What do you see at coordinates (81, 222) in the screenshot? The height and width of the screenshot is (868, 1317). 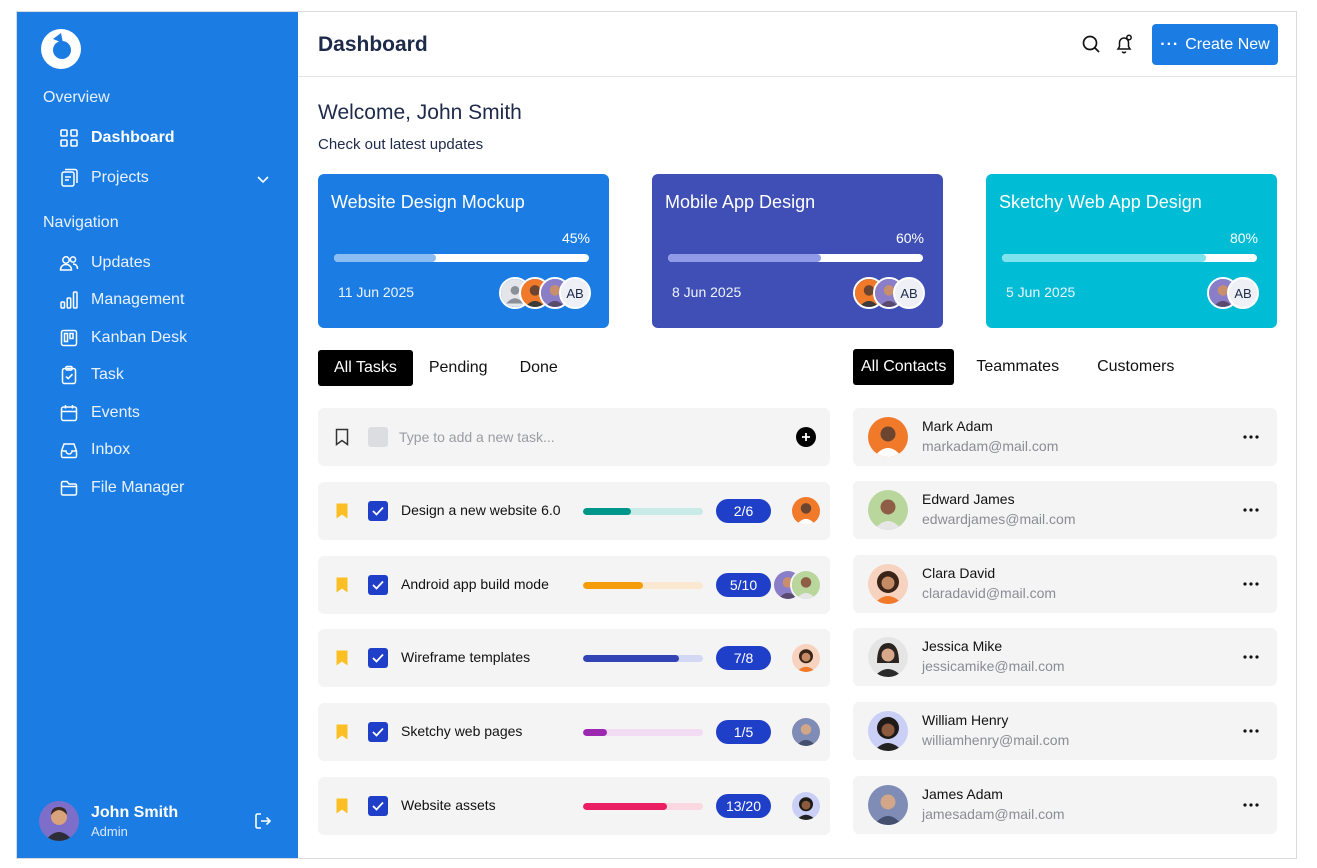 I see `navigation-section-title: Navigation` at bounding box center [81, 222].